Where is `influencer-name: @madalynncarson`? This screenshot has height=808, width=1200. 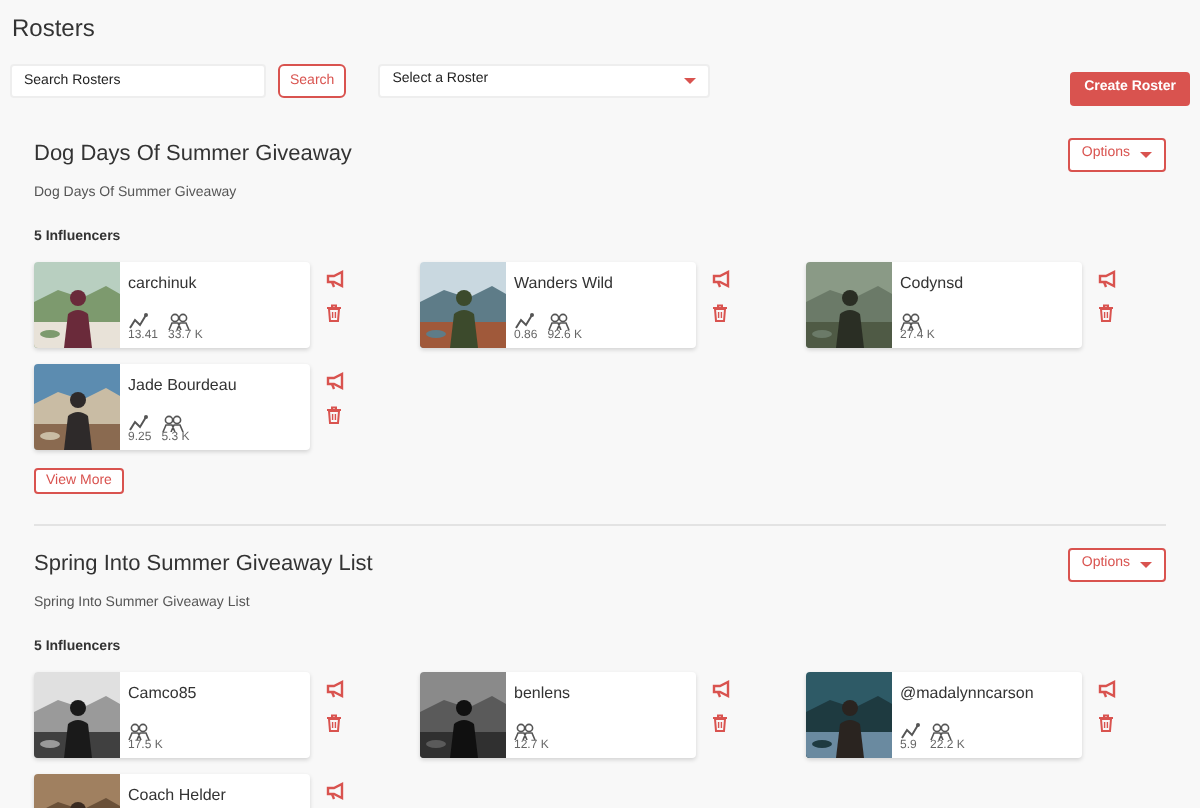 influencer-name: @madalynncarson is located at coordinates (967, 694).